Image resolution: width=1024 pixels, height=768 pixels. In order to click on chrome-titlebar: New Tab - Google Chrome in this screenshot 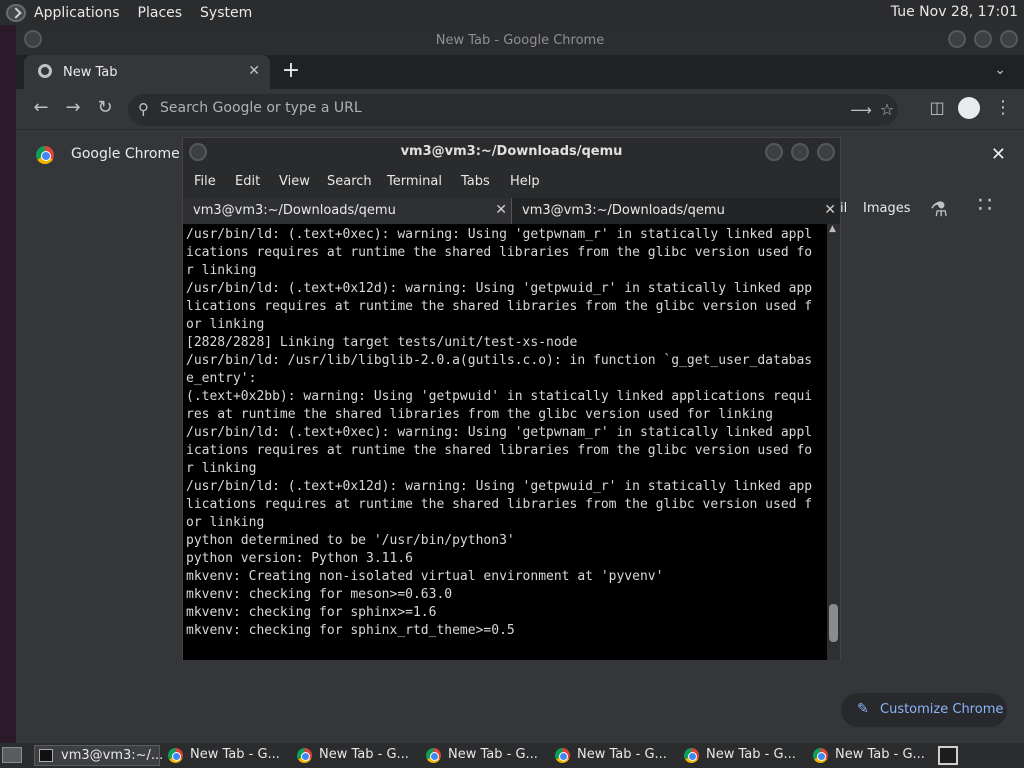, I will do `click(520, 40)`.